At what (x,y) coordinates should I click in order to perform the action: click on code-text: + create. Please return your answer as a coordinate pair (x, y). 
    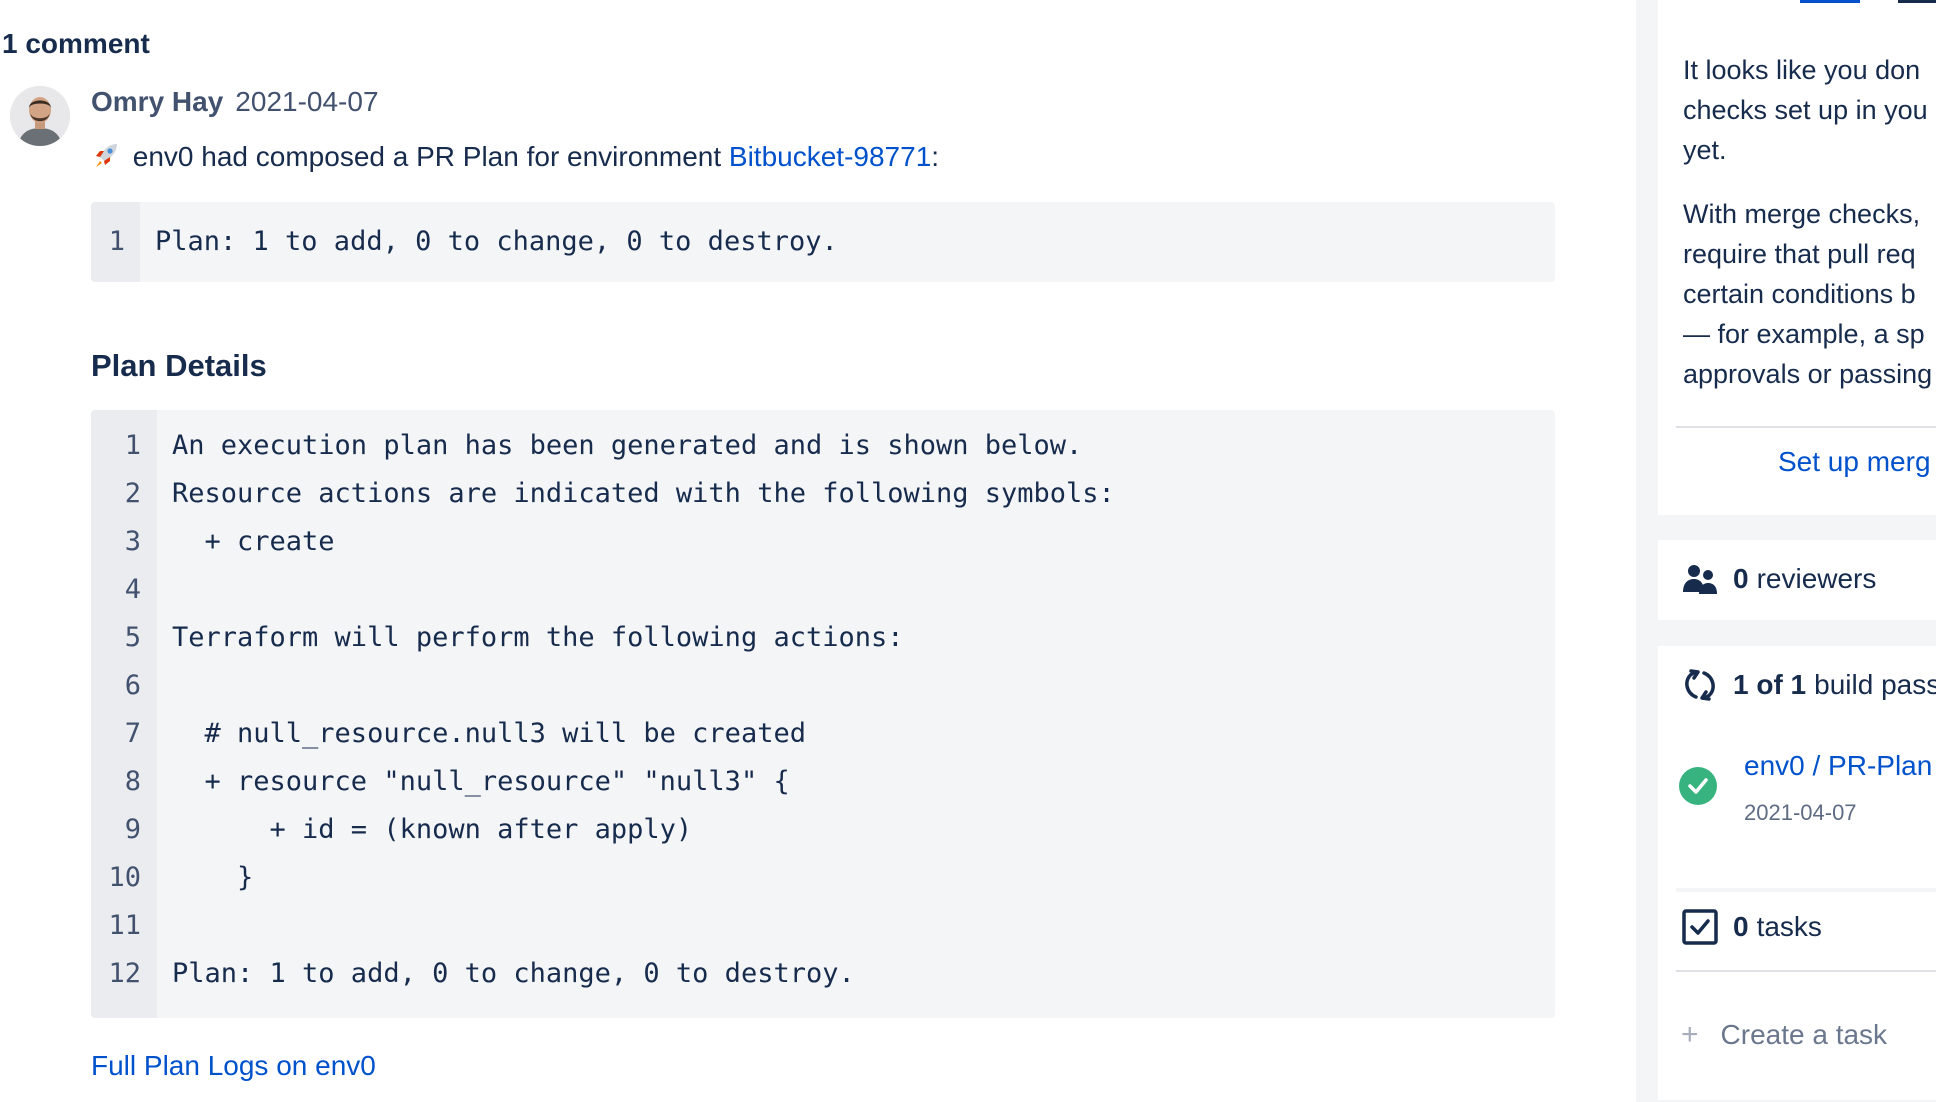
    Looking at the image, I should click on (253, 541).